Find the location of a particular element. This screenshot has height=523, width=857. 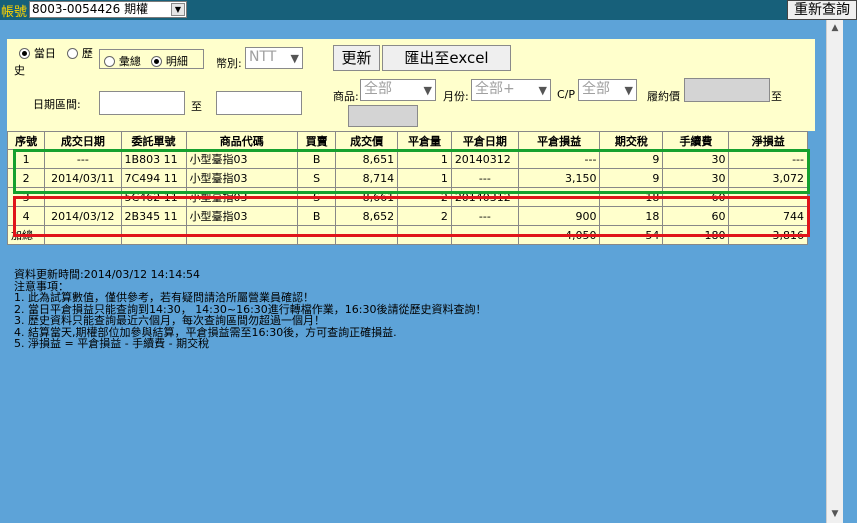

account-select-value: 8003-0054426 期權 is located at coordinates (90, 9).